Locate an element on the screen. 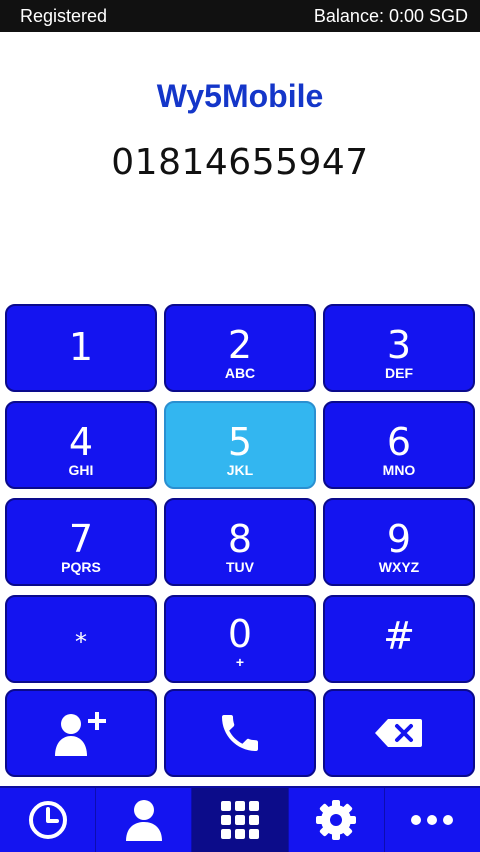  add-contact-button is located at coordinates (81, 733).